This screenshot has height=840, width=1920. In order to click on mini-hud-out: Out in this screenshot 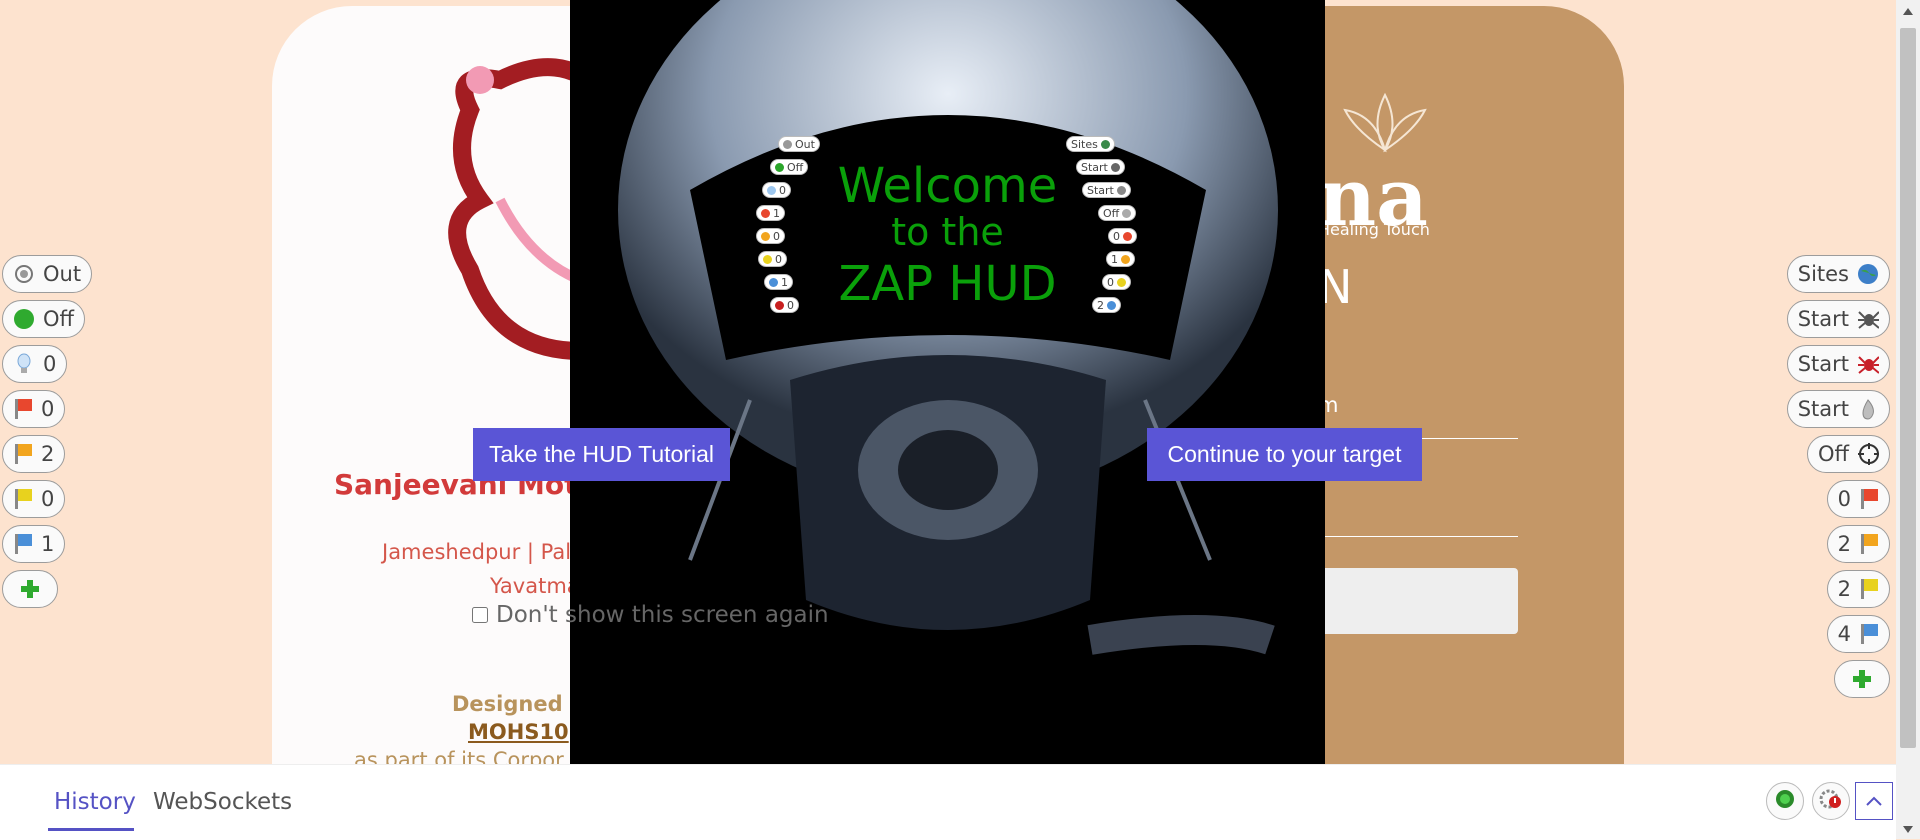, I will do `click(799, 144)`.